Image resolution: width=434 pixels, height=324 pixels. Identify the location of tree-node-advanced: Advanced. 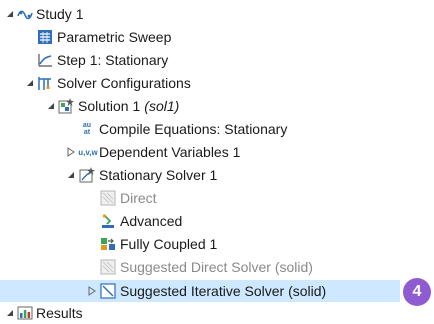
(217, 221).